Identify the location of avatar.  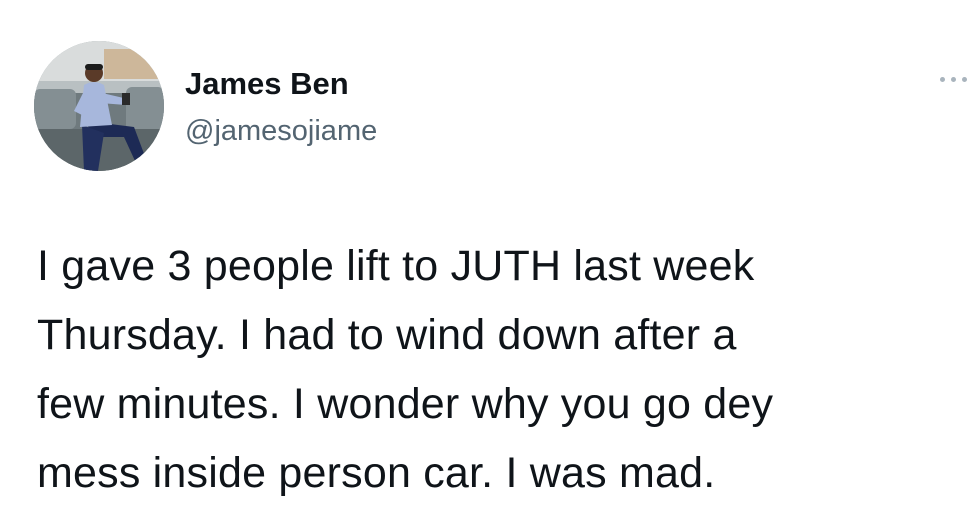
(99, 106).